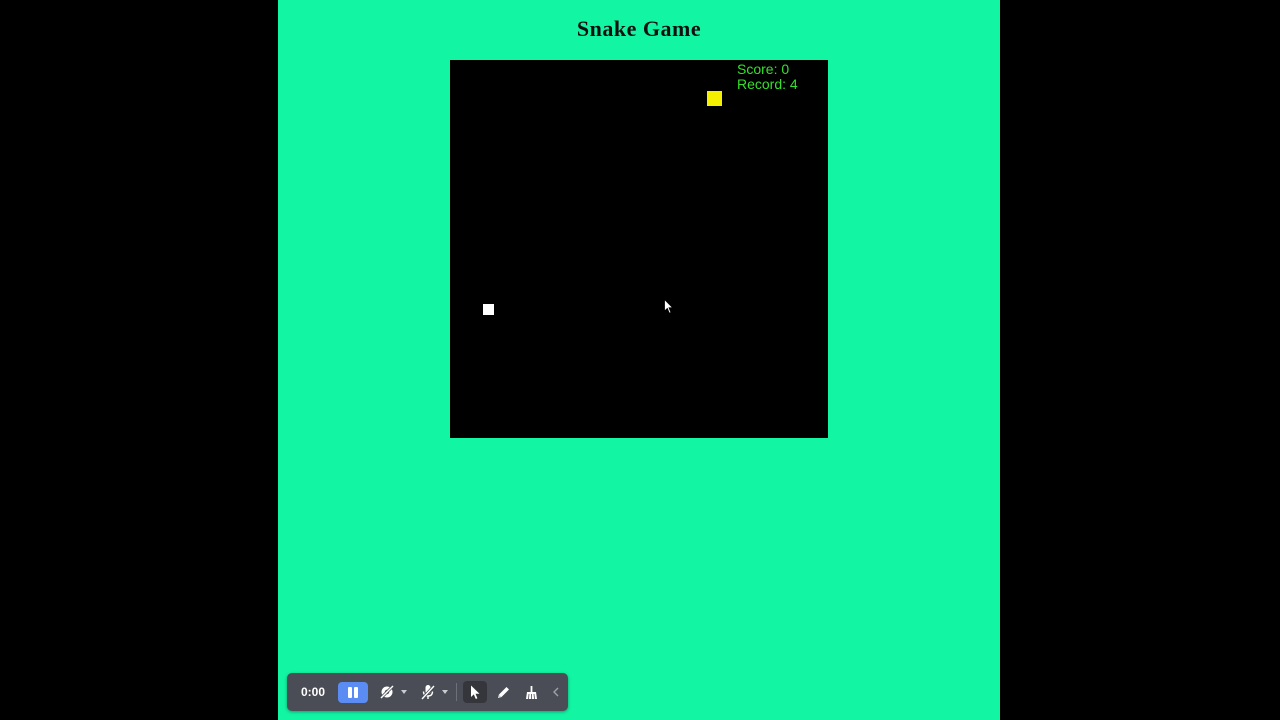  I want to click on recording-timer: 0:00, so click(313, 692).